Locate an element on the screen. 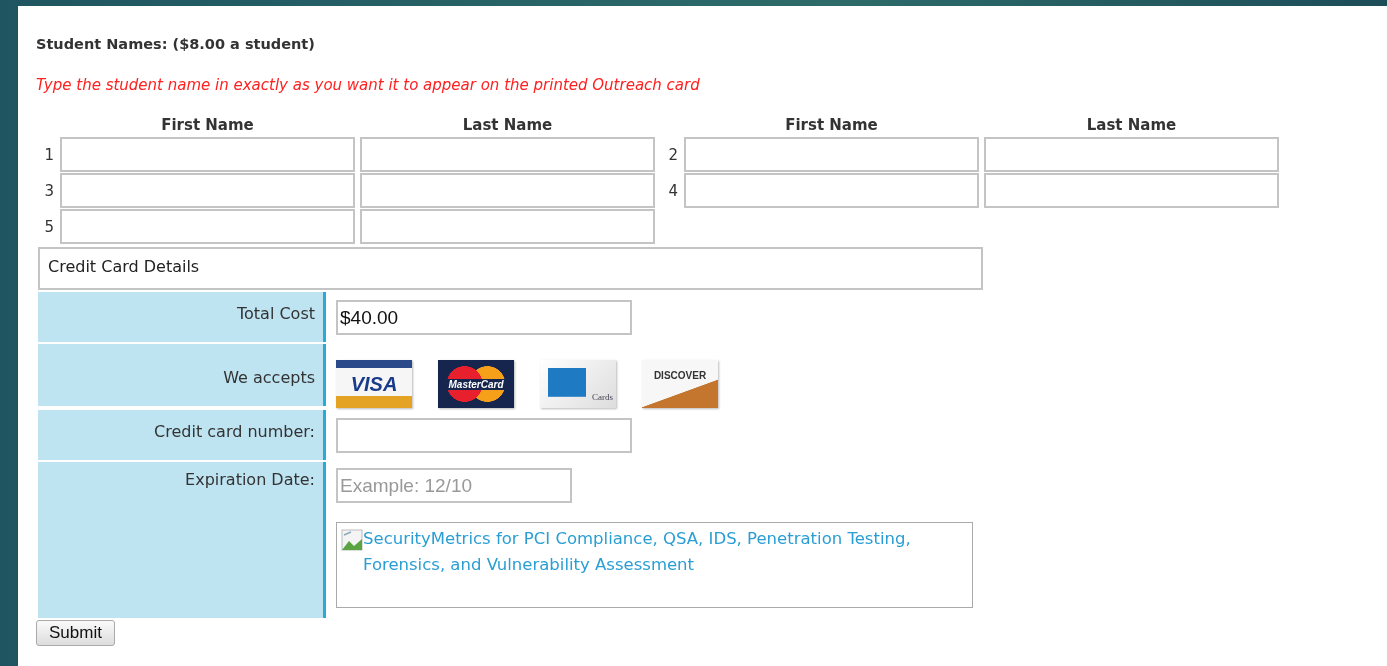 The height and width of the screenshot is (666, 1387). row-number: 1 is located at coordinates (49, 154).